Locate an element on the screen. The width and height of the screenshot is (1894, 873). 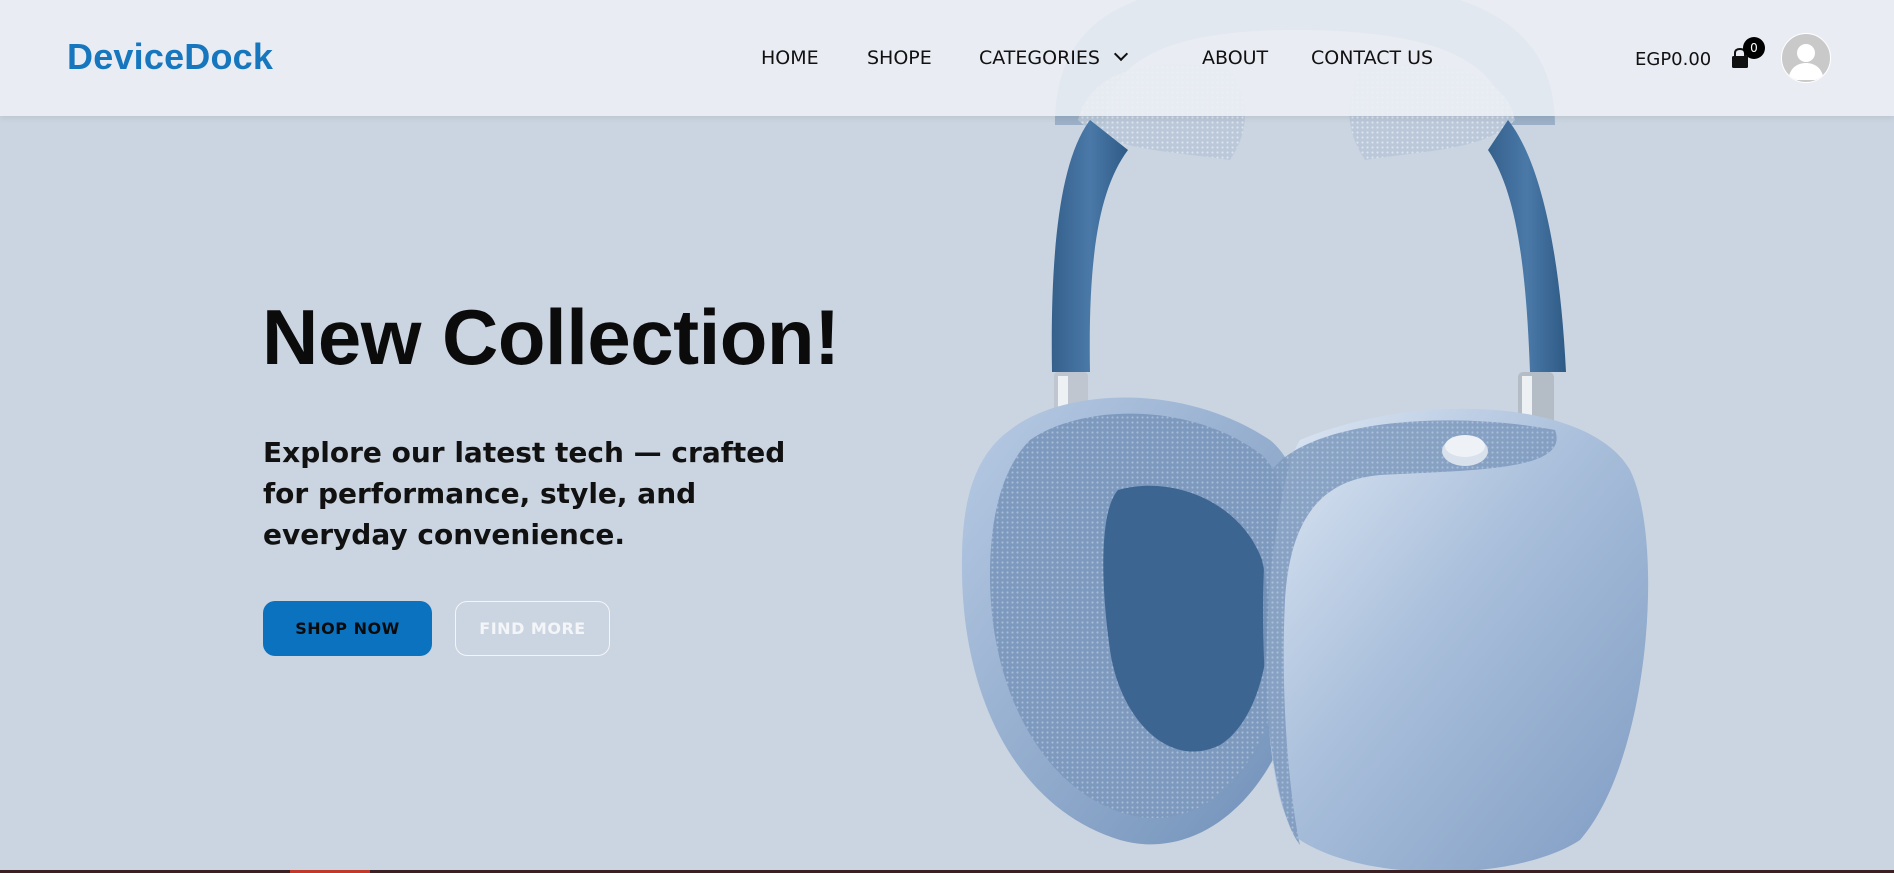
hero-title: New Collection! is located at coordinates (551, 337).